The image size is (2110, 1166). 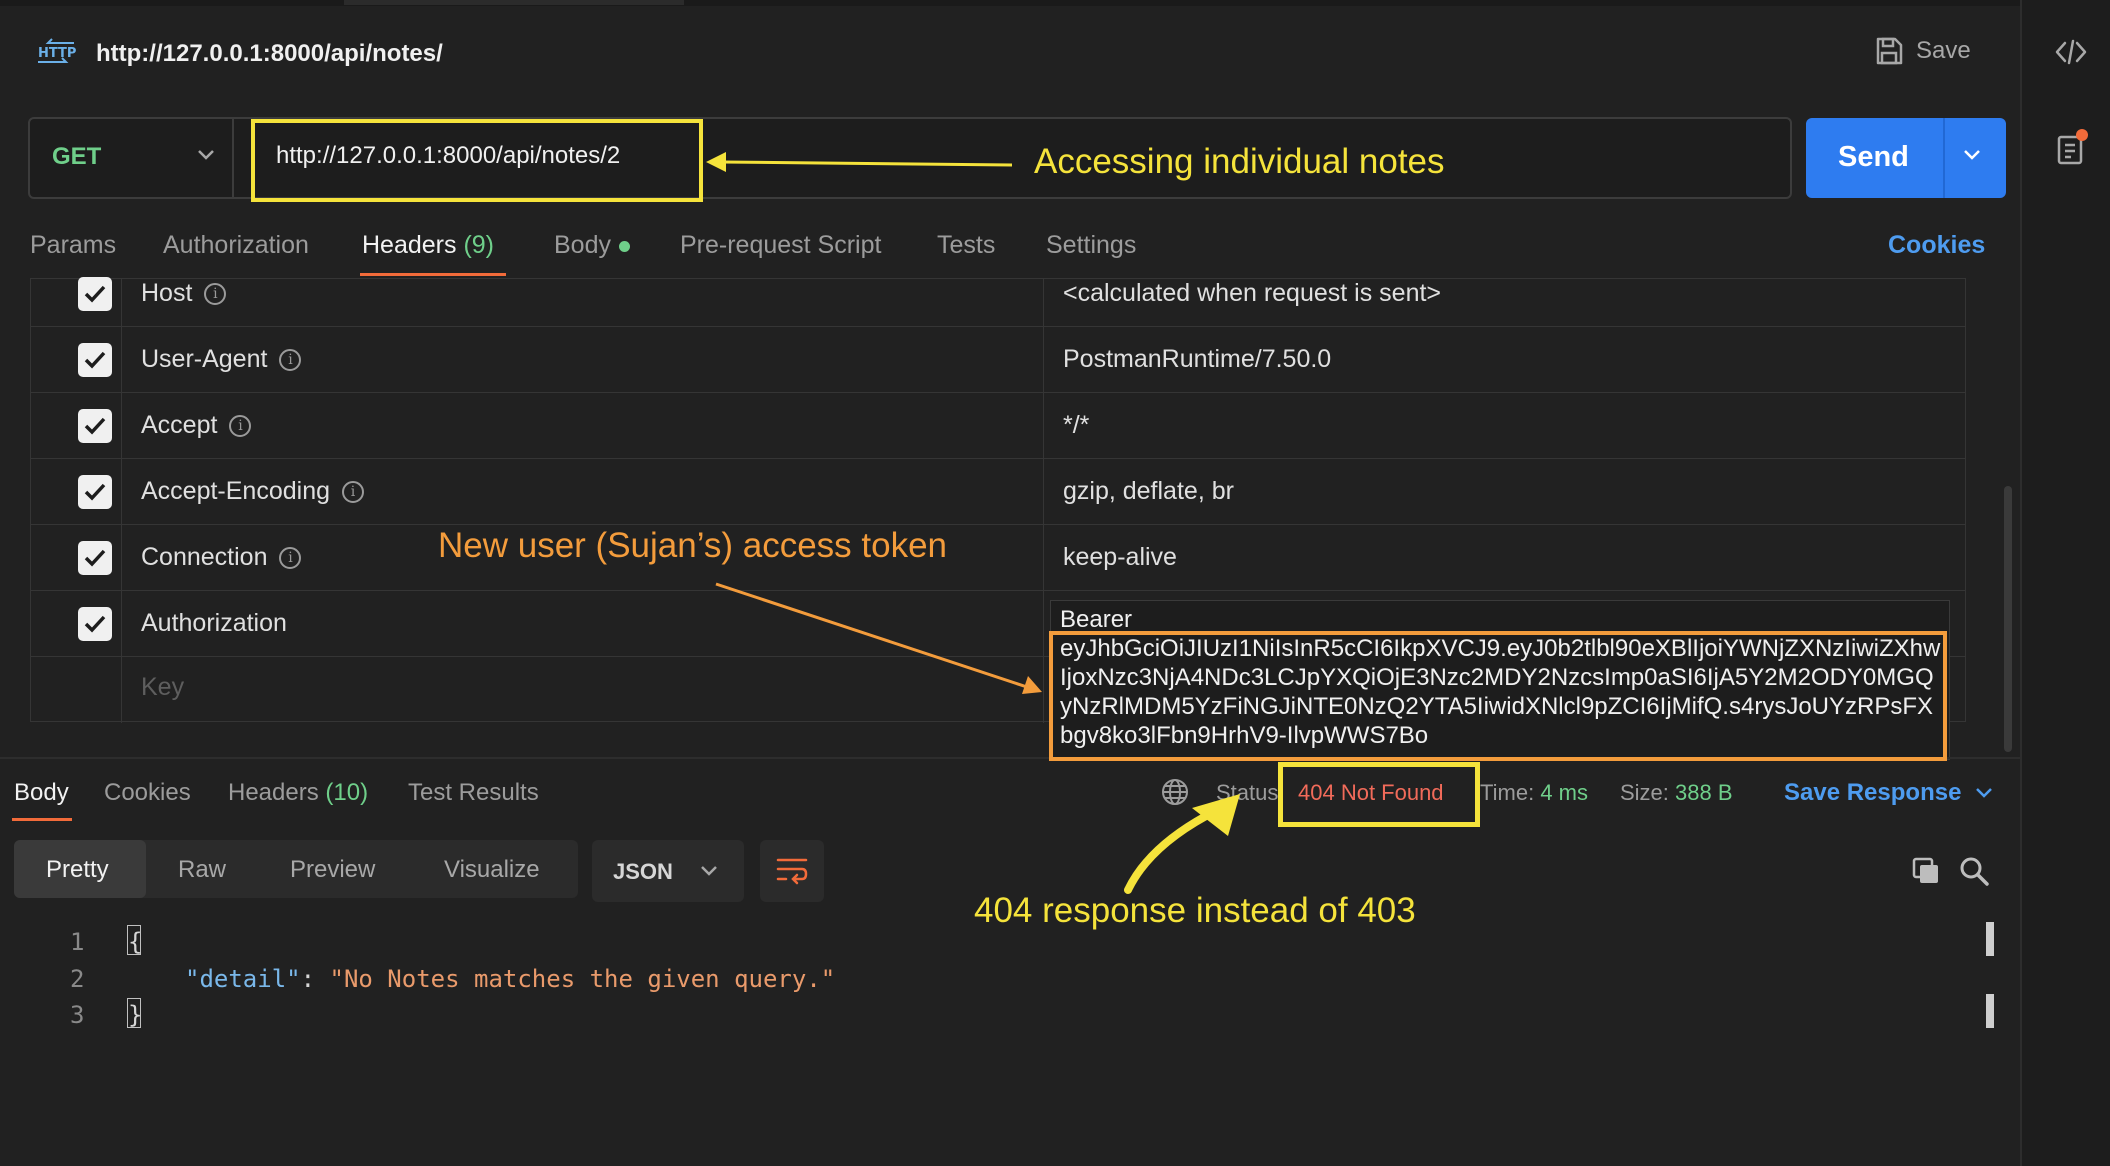 What do you see at coordinates (492, 870) in the screenshot?
I see `view-mode-visualize: Visualize` at bounding box center [492, 870].